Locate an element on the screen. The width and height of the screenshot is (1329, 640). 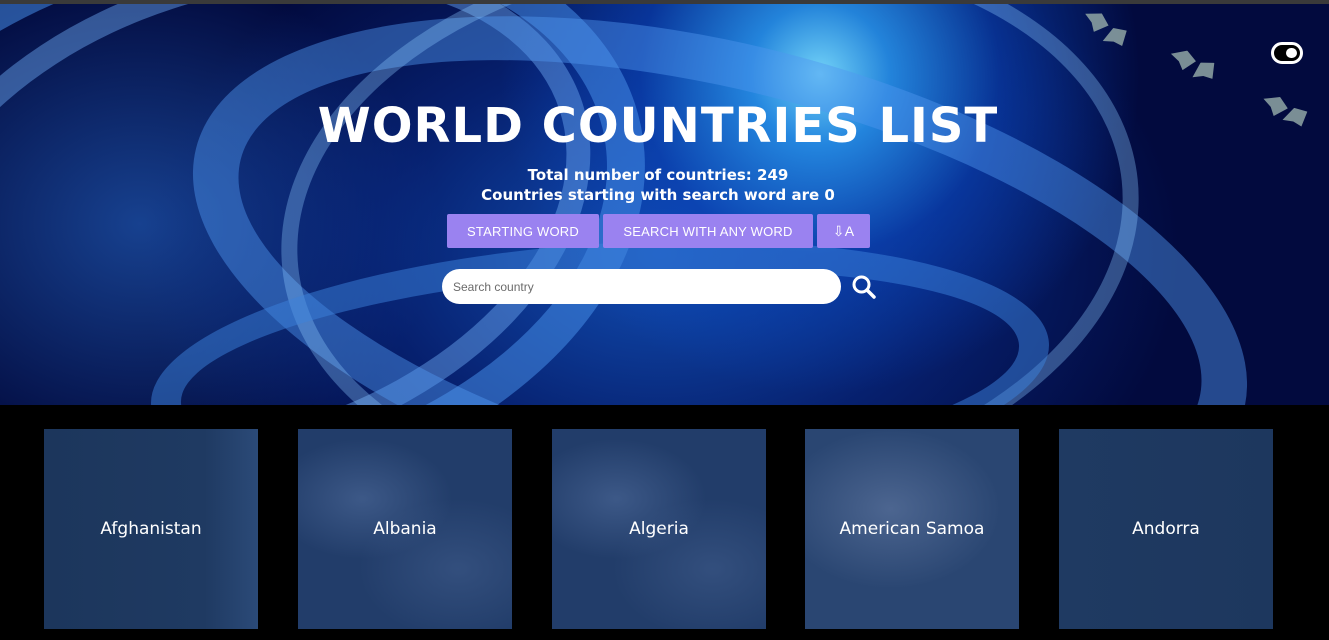
country-card: Algeria is located at coordinates (659, 529).